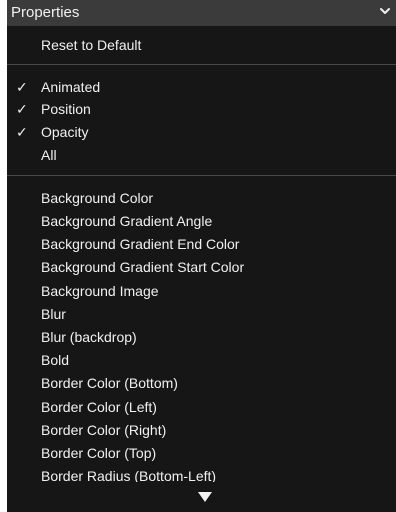 The width and height of the screenshot is (396, 512). I want to click on menu-item-label: Opacity, so click(65, 132).